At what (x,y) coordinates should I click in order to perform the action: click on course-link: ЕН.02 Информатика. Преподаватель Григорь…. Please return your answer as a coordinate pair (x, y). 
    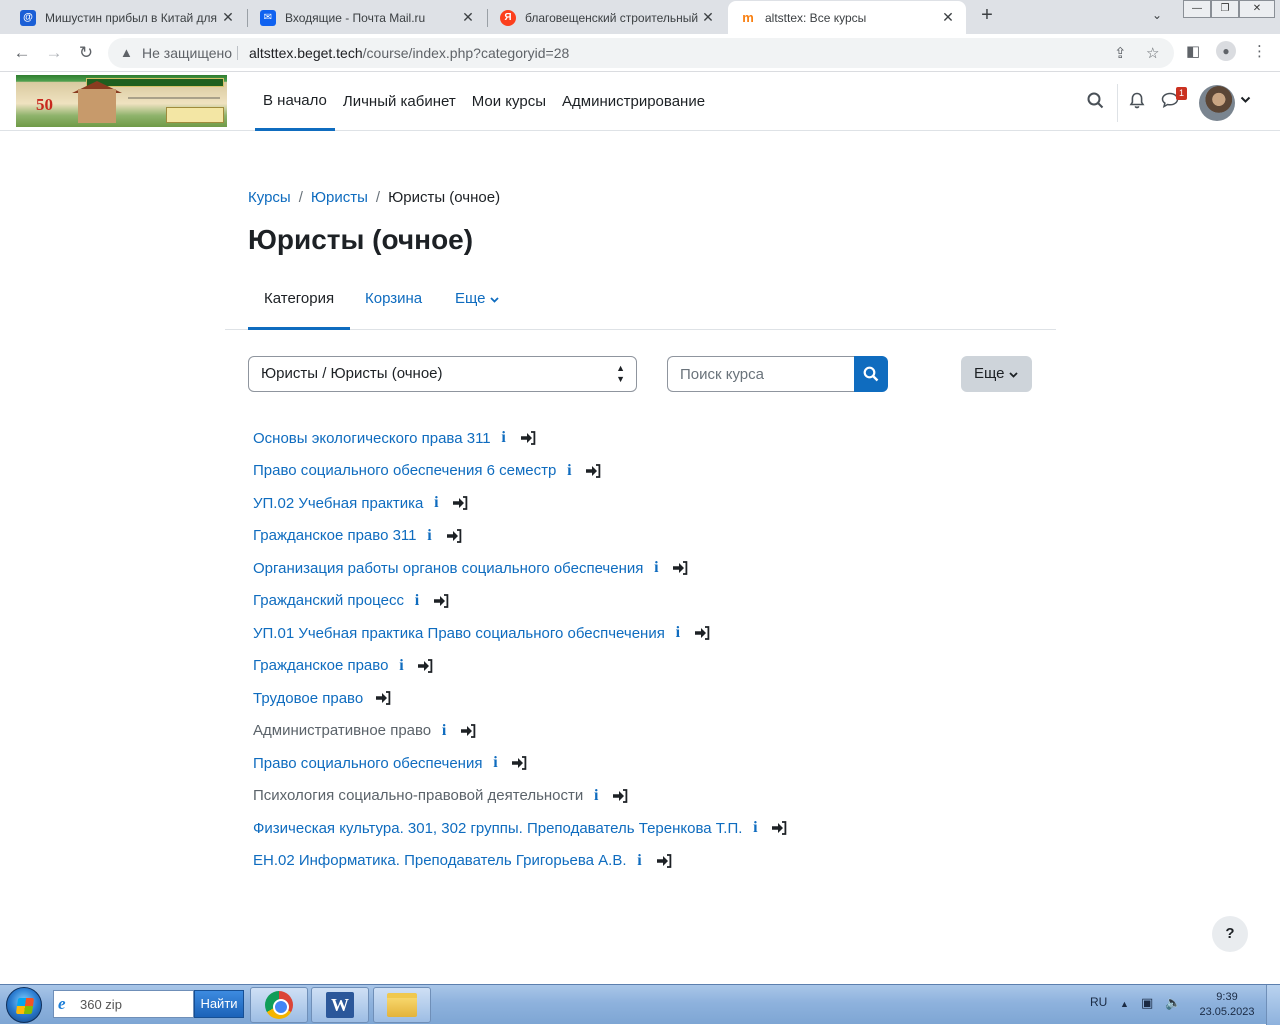
    Looking at the image, I should click on (440, 860).